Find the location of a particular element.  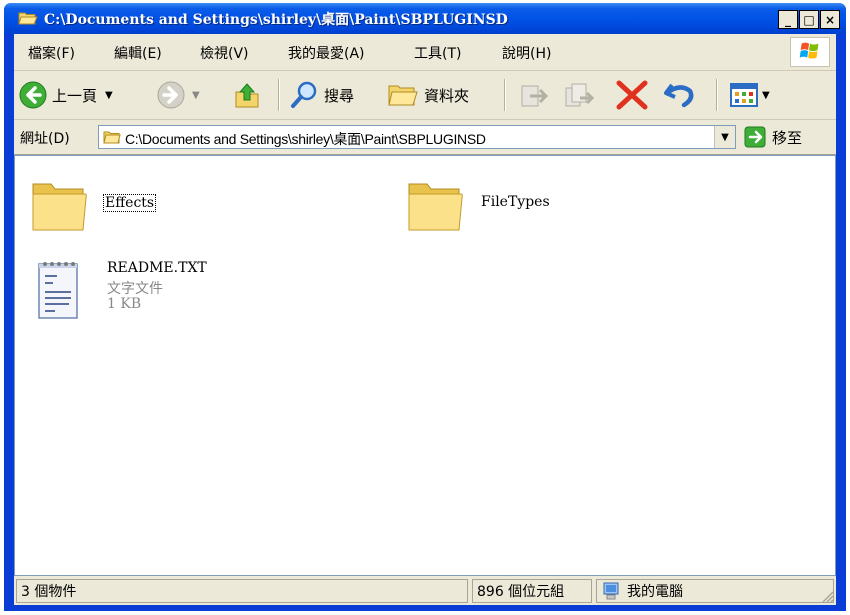

file-item-readme: README.TXT 文字文件 1 KB is located at coordinates (151, 292).